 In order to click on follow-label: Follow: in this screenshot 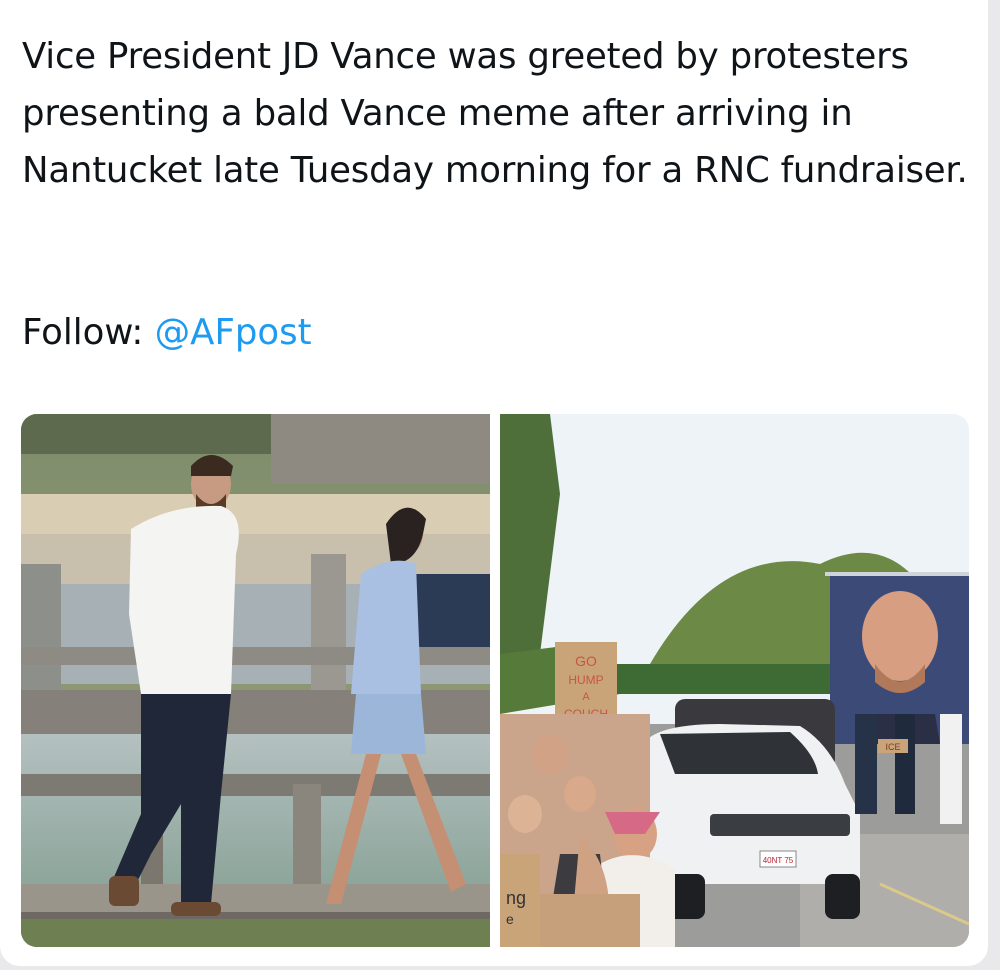, I will do `click(83, 332)`.